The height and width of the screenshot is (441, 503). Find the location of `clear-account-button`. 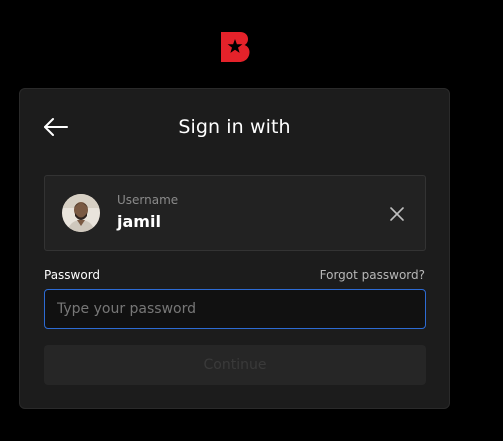

clear-account-button is located at coordinates (397, 214).